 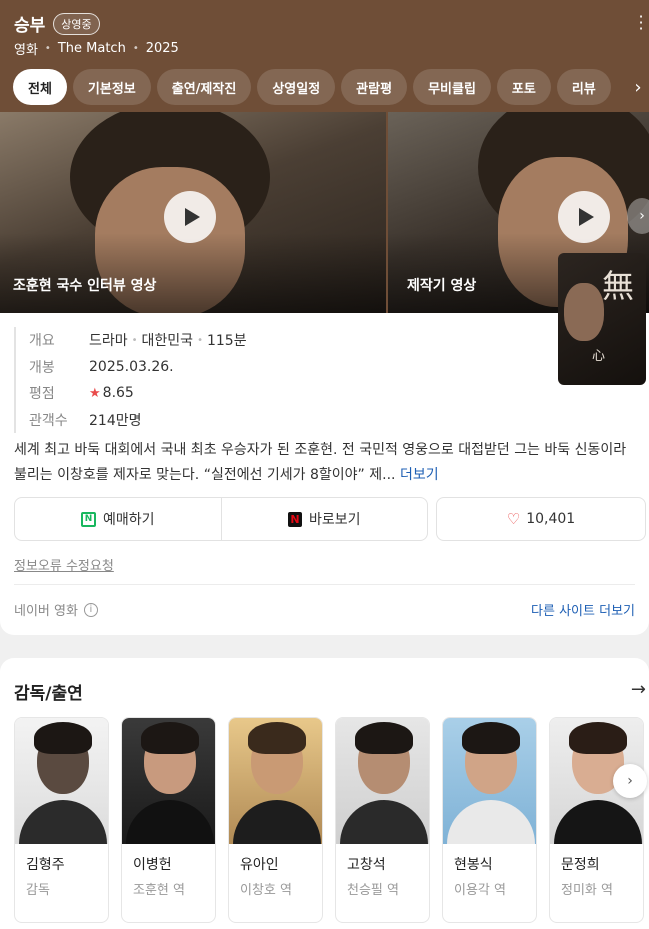 I want to click on poster-figure, so click(x=584, y=312).